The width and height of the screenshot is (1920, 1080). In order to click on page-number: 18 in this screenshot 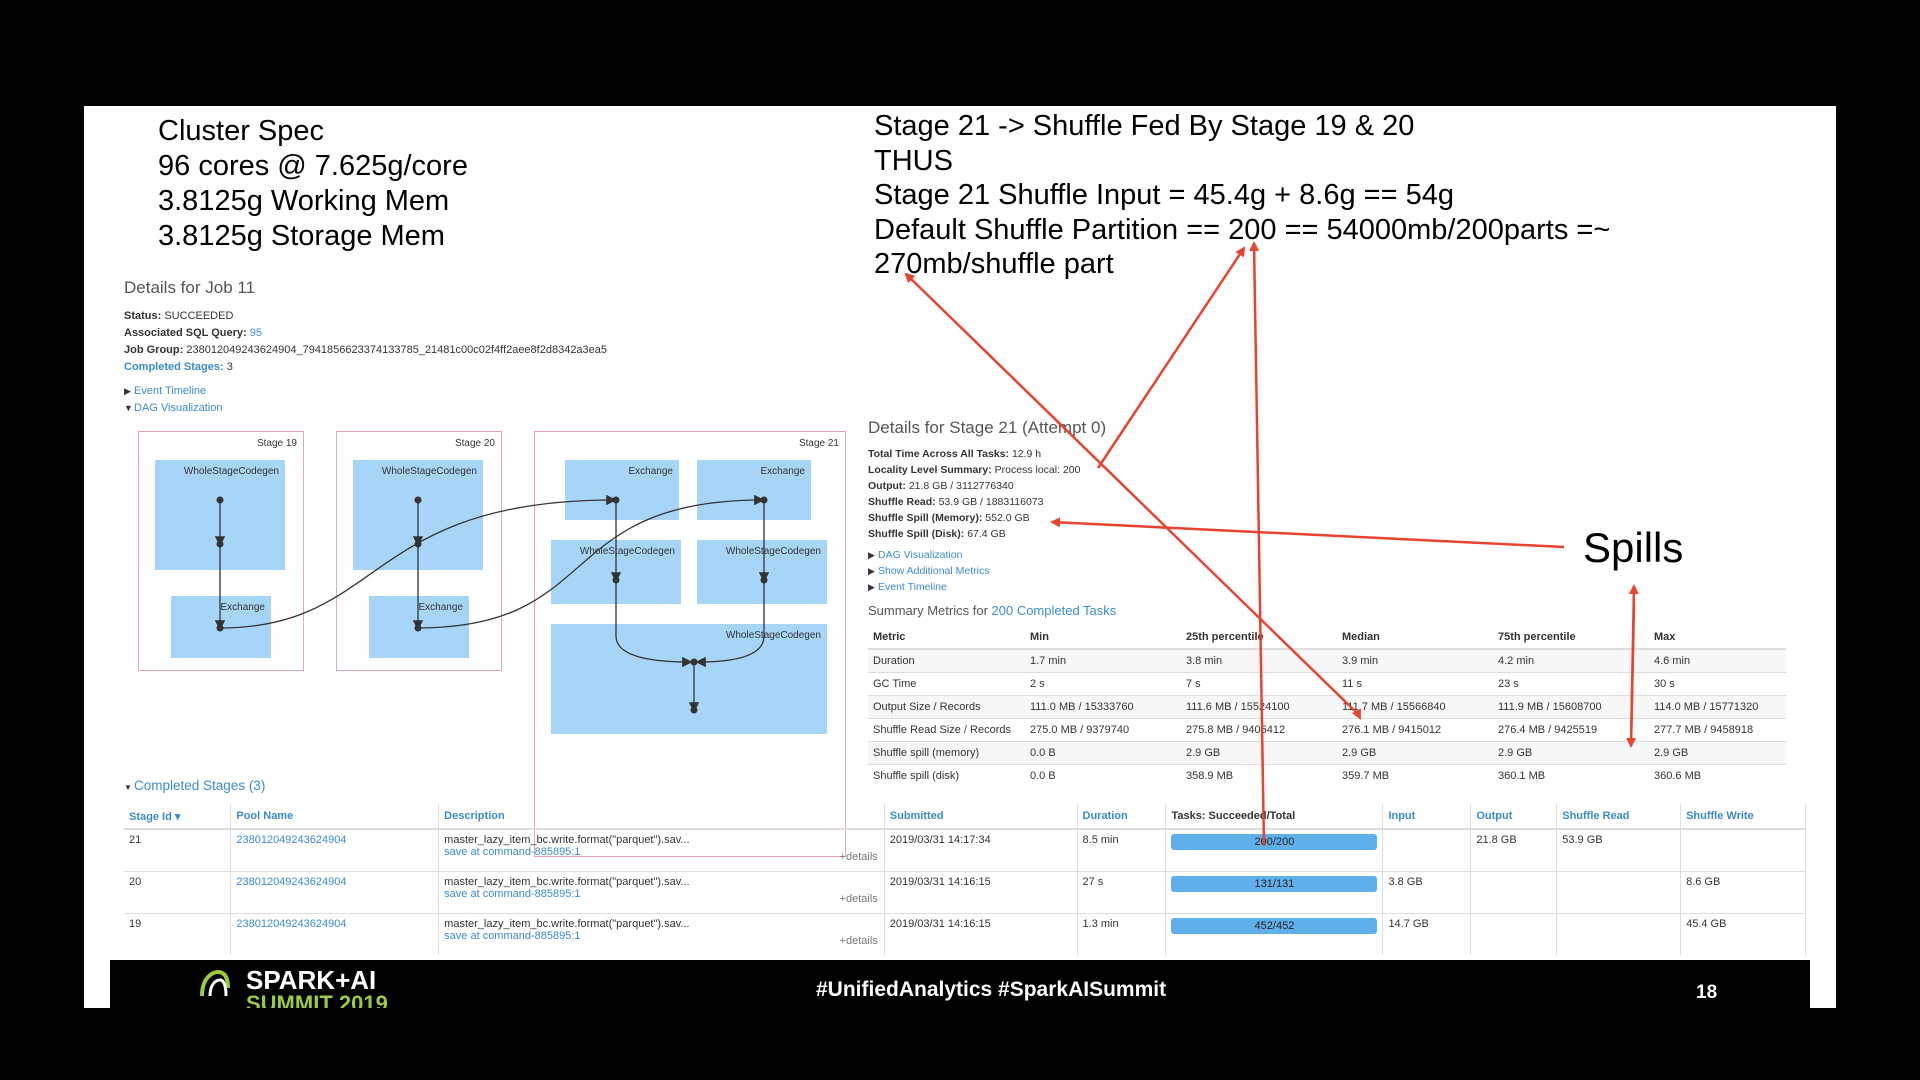, I will do `click(1707, 992)`.